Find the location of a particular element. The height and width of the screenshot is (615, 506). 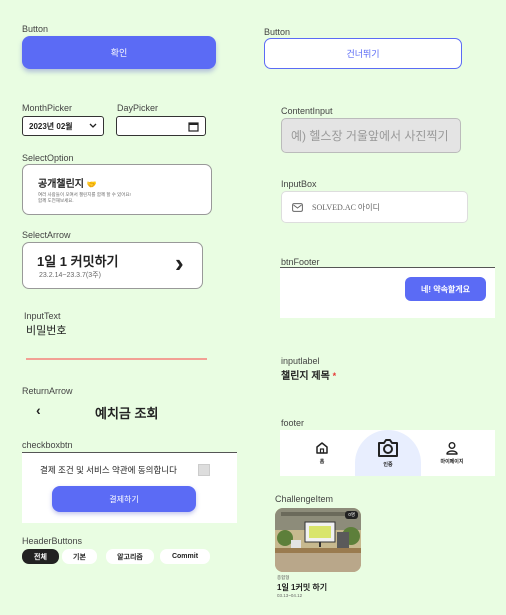

confirm-button: 확인 is located at coordinates (119, 52).